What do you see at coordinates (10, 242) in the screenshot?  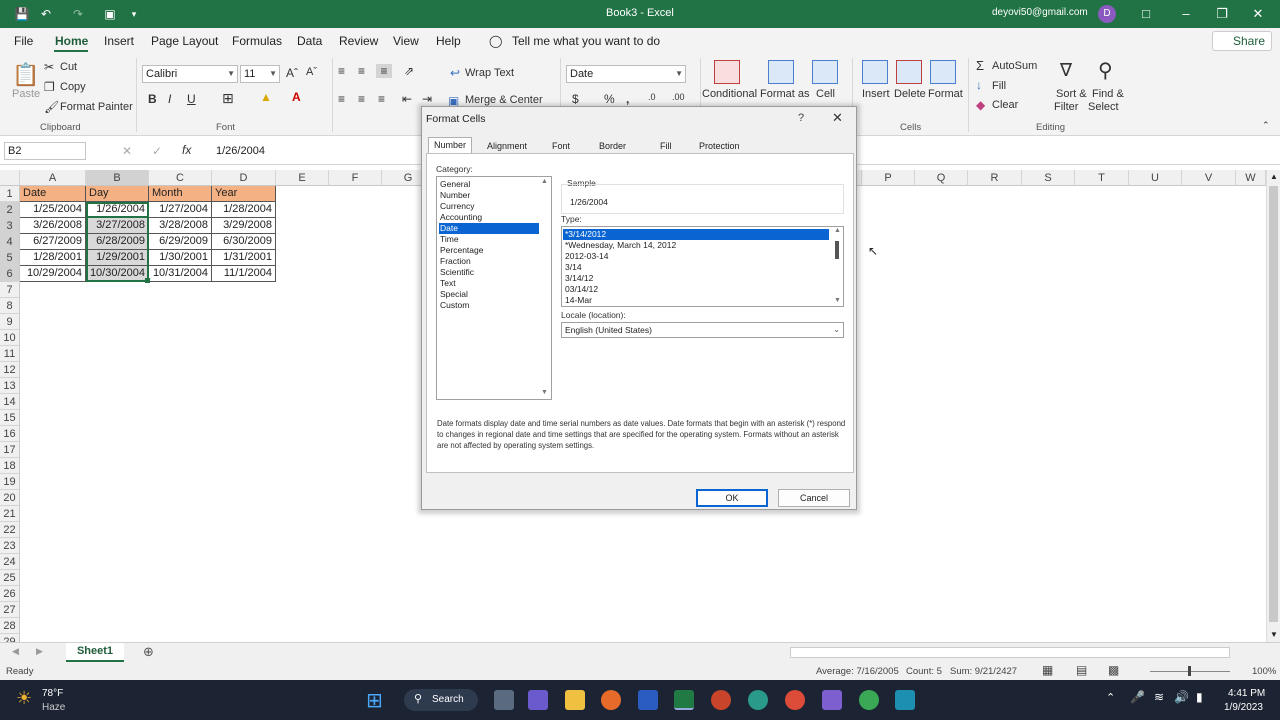 I see `row-header: 4` at bounding box center [10, 242].